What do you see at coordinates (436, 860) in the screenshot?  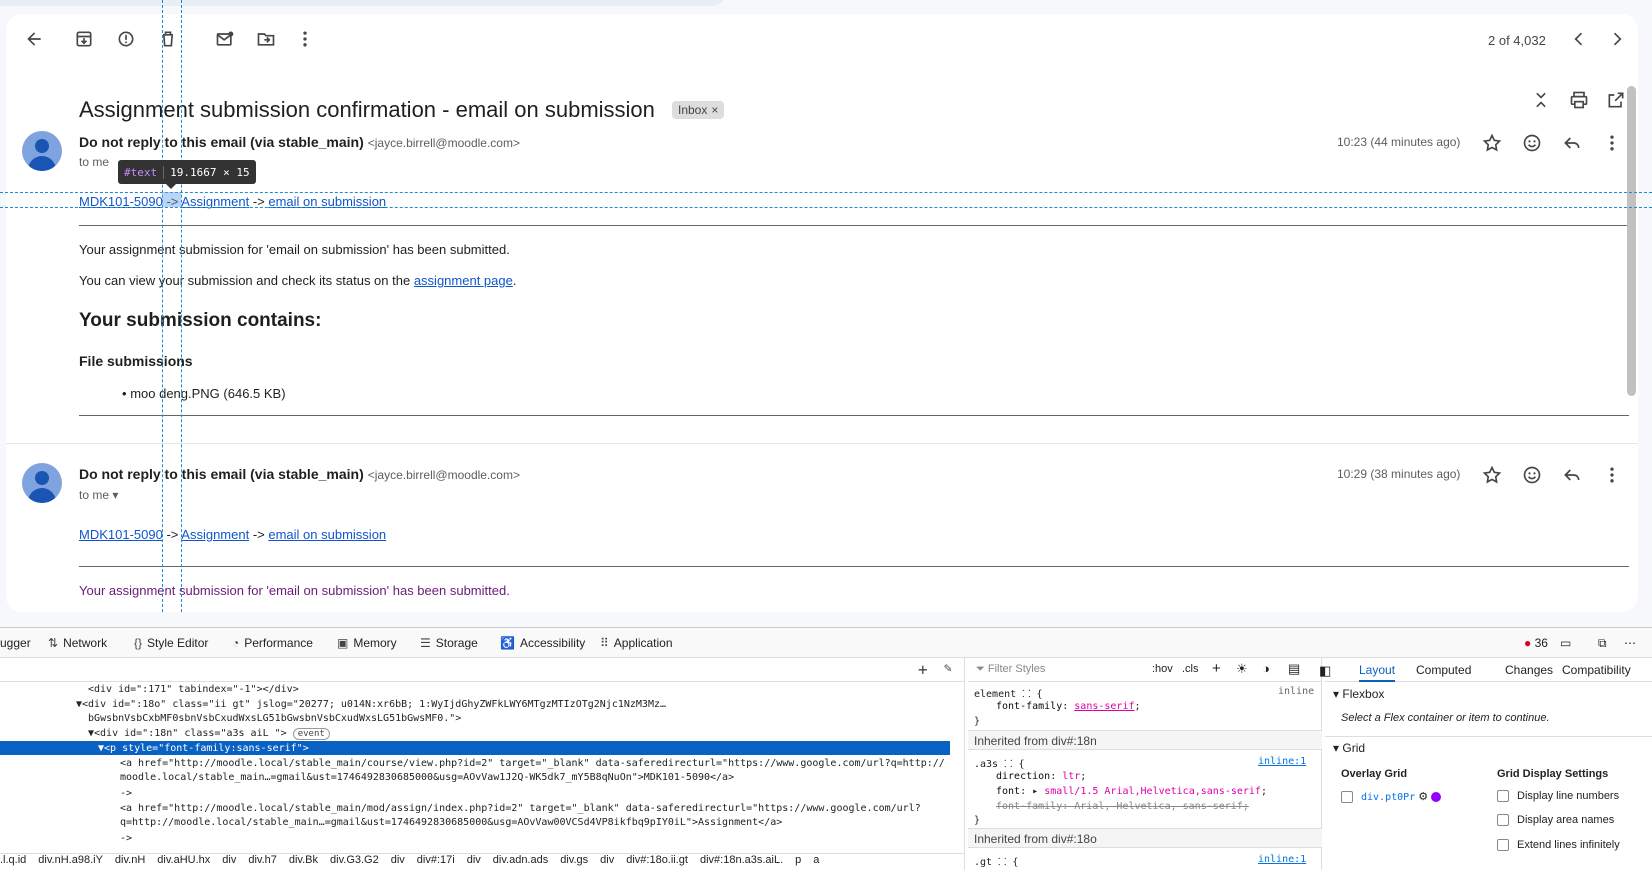 I see `breadcrumb-node: div#:17i` at bounding box center [436, 860].